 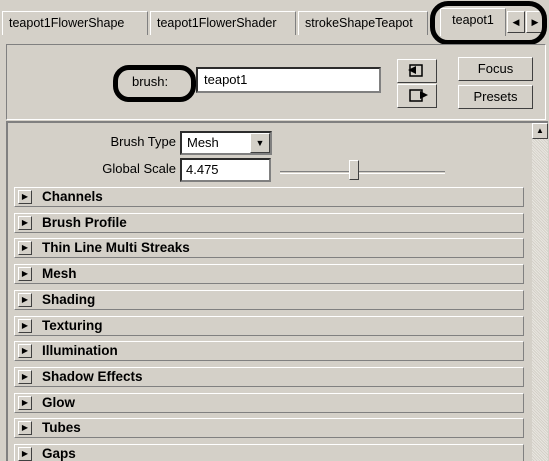 I want to click on copy-tab-icon, so click(x=418, y=95).